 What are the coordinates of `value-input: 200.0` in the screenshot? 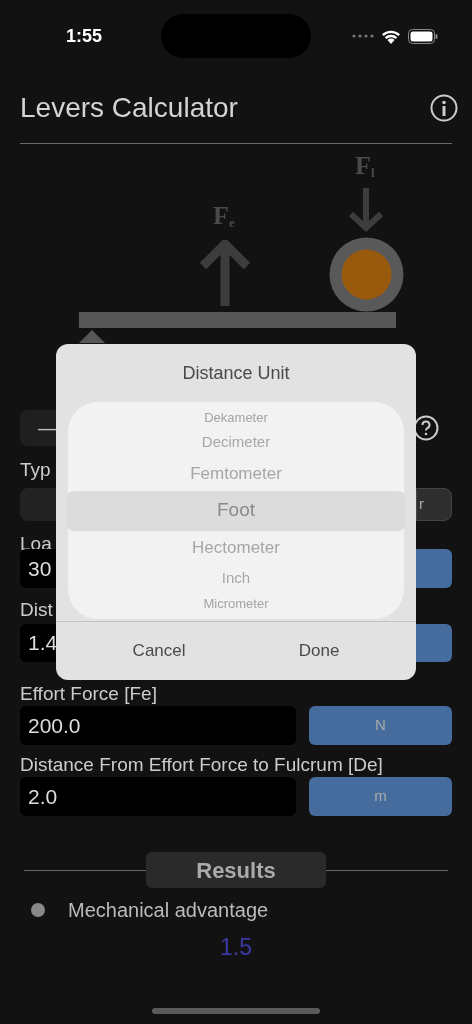 It's located at (158, 725).